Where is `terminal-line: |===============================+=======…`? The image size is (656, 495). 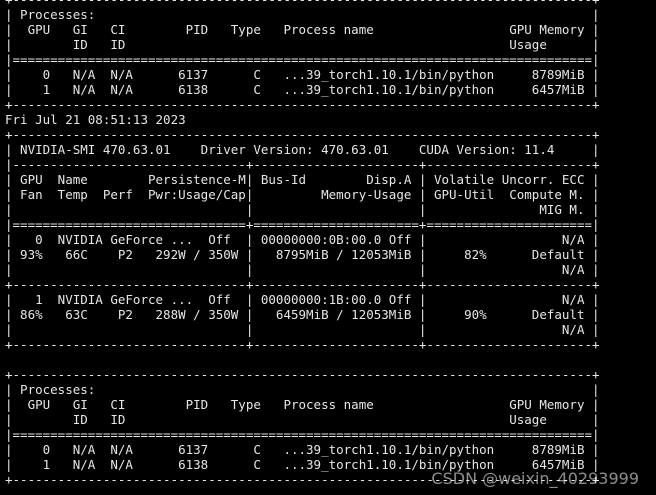 terminal-line: |===============================+=======… is located at coordinates (302, 224).